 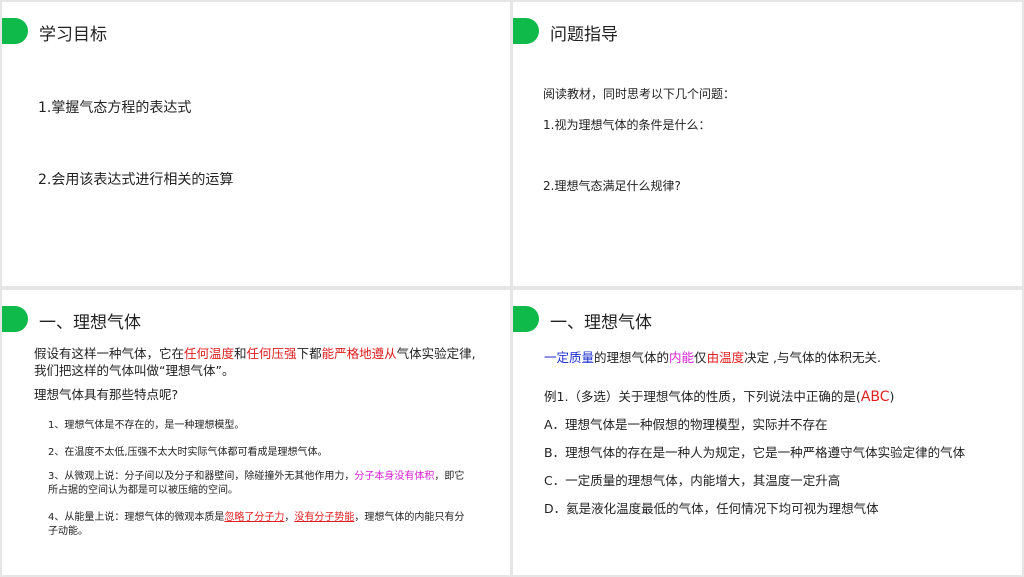 I want to click on example-answer: ABC, so click(x=875, y=397).